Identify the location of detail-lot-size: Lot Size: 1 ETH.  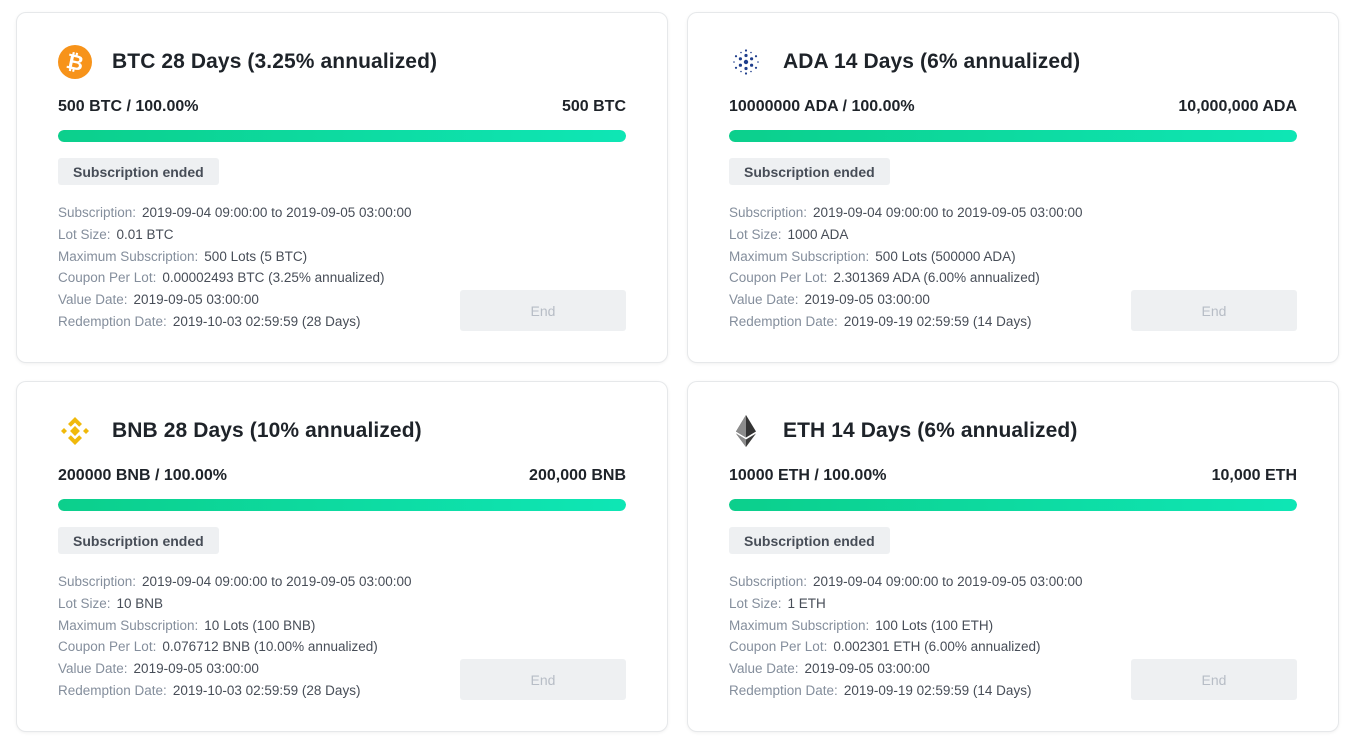
(777, 603).